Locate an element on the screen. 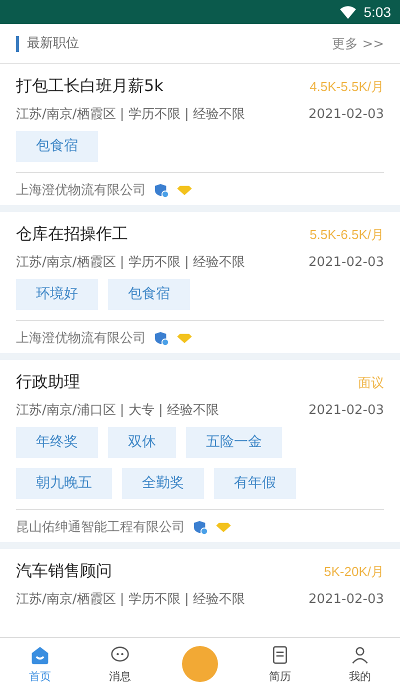 This screenshot has height=690, width=400. job-title: 行政助理 is located at coordinates (48, 382).